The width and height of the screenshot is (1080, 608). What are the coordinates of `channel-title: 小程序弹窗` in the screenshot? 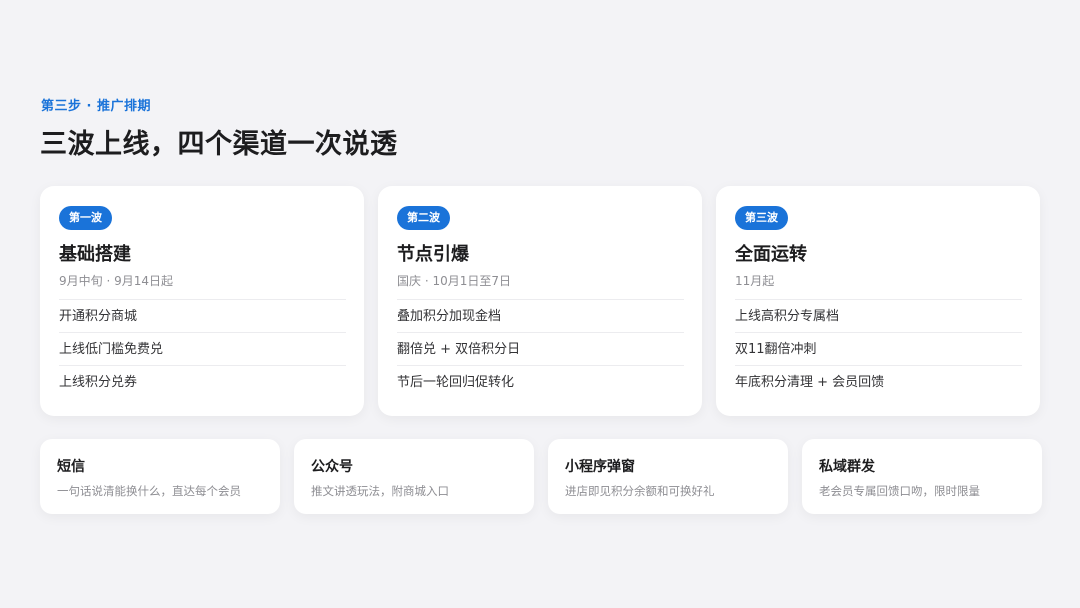 It's located at (600, 467).